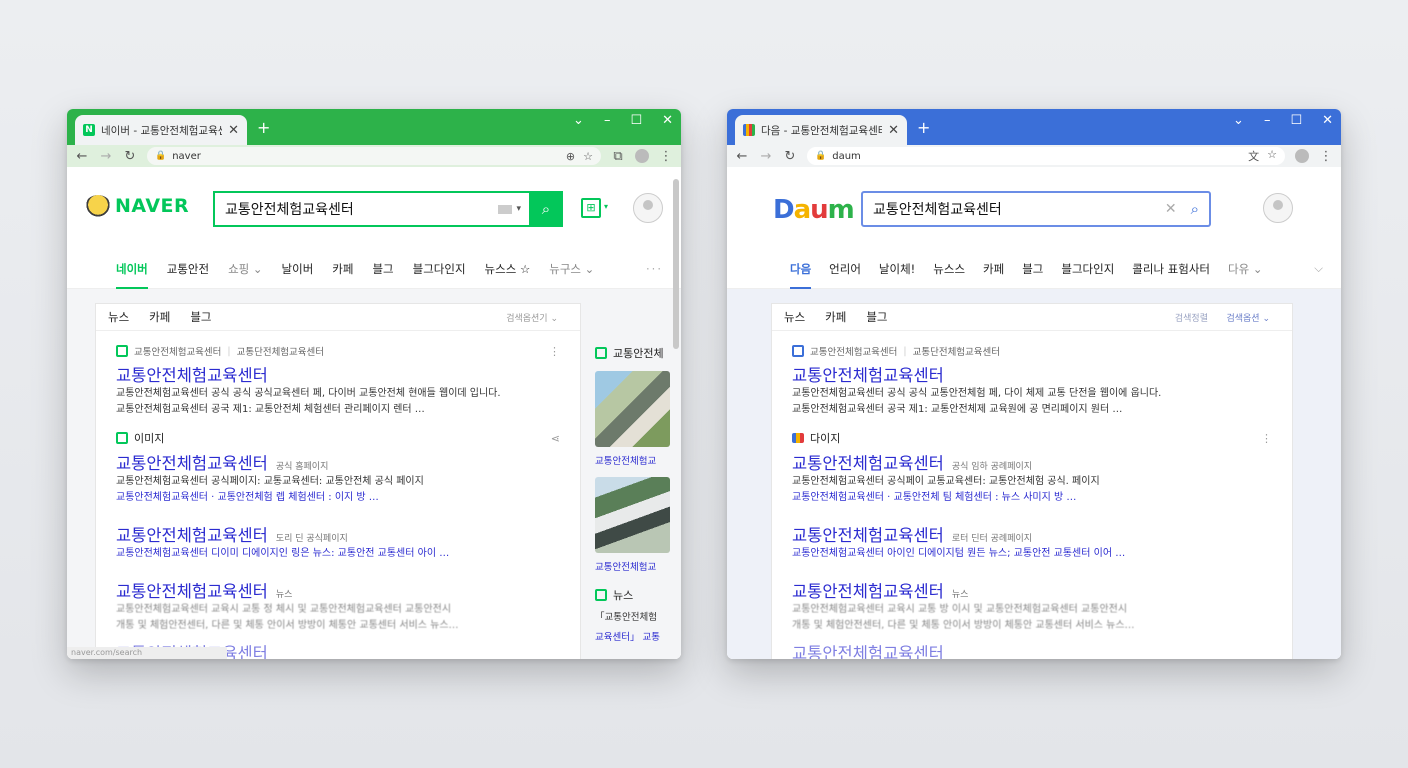 This screenshot has height=768, width=1408. What do you see at coordinates (1245, 269) in the screenshot?
I see `menu-item: 다유 ⌄` at bounding box center [1245, 269].